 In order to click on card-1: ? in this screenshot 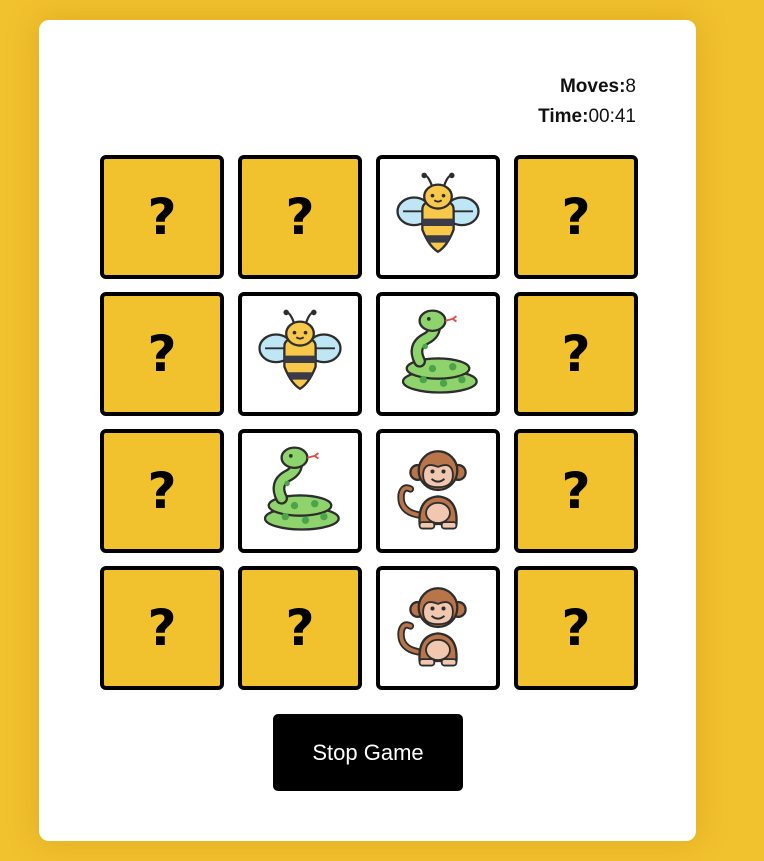, I will do `click(162, 217)`.